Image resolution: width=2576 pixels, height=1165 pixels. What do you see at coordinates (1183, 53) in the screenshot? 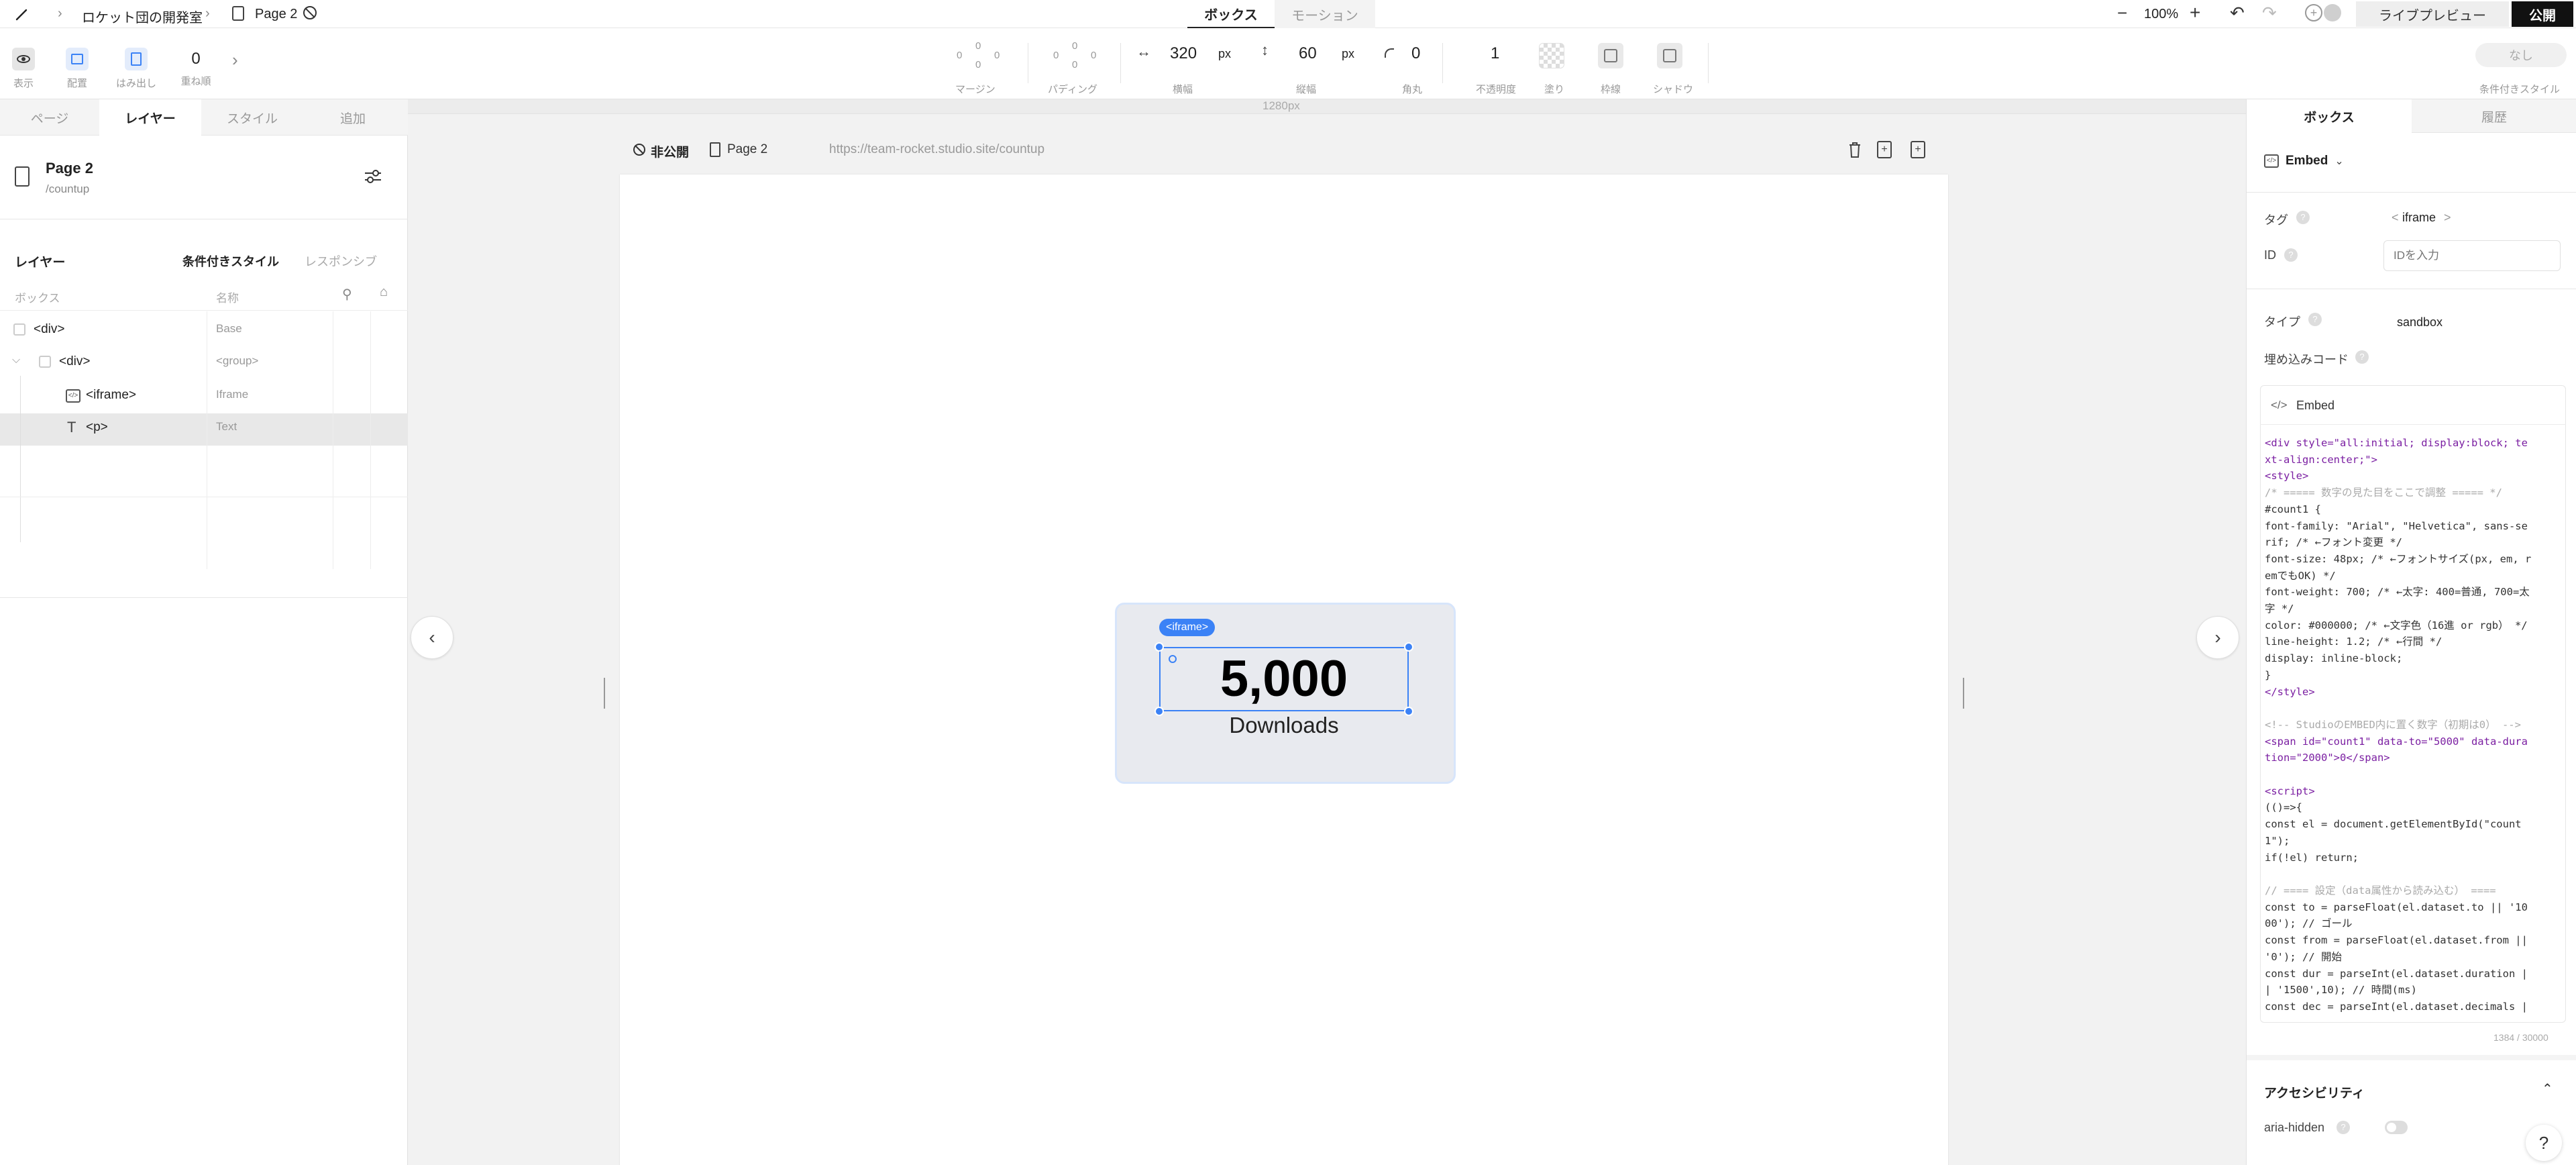
I see `width-value: 320` at bounding box center [1183, 53].